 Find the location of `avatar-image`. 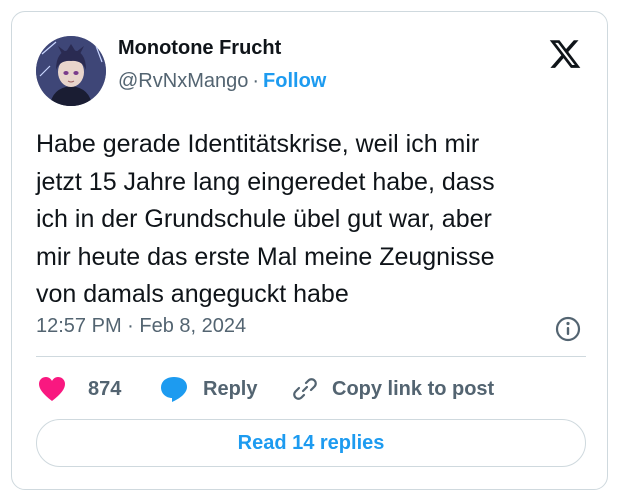

avatar-image is located at coordinates (71, 71).